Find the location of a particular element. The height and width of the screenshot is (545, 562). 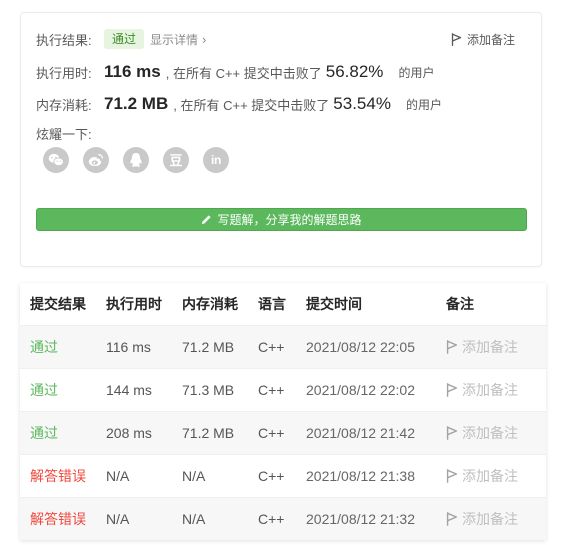

share-icons: 豆 in is located at coordinates (143, 160).